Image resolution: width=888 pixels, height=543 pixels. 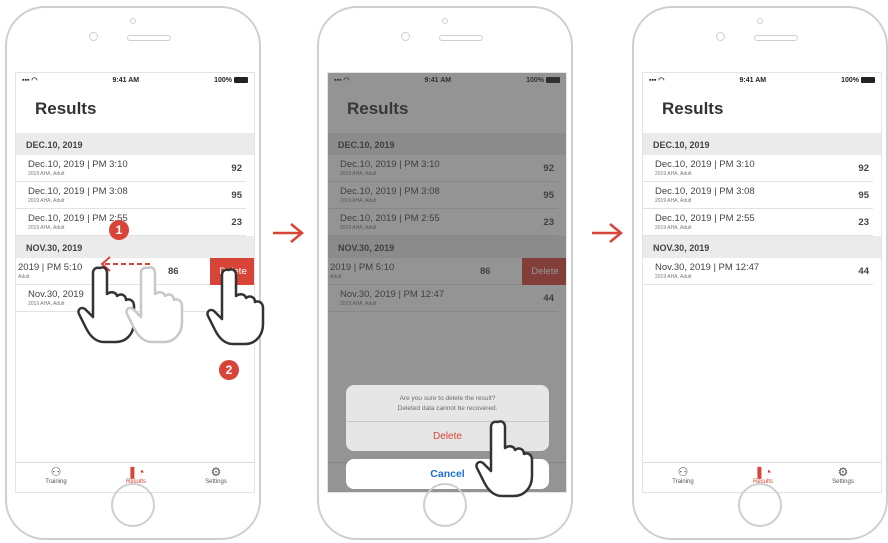 I want to click on result-row: Dec.10, 2019 | PM 2:552019 AHA, Adult 23, so click(x=758, y=222).